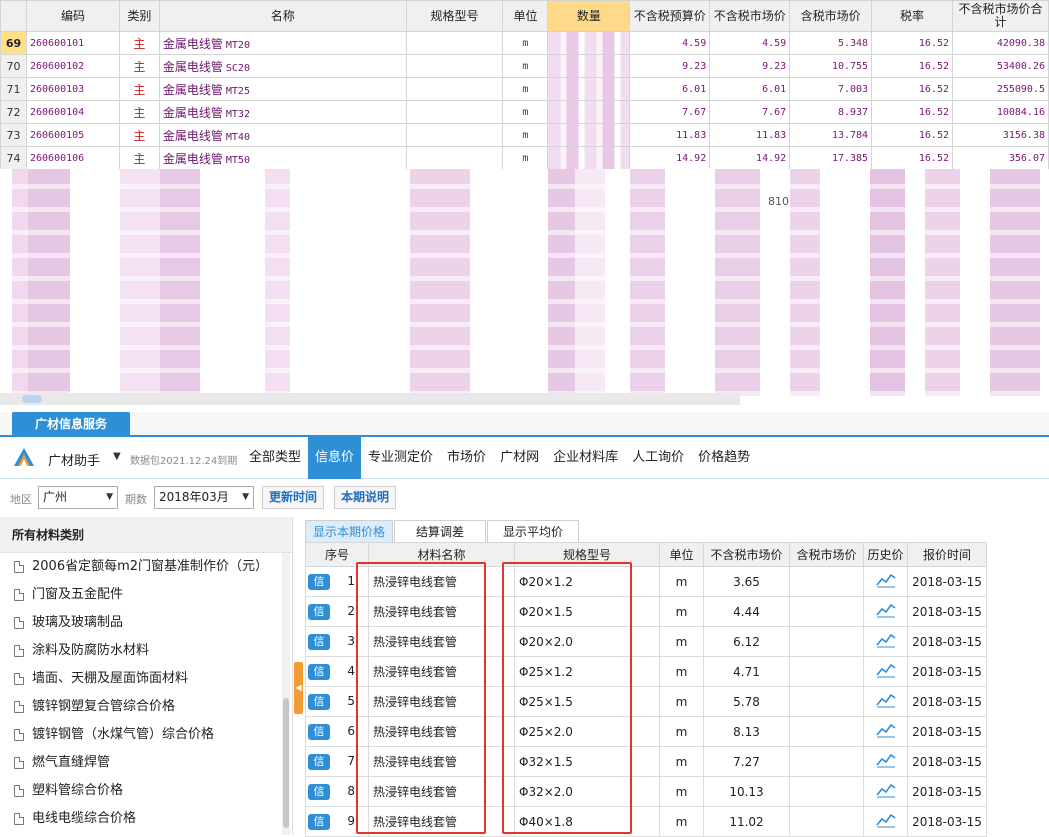 The image size is (1049, 837). What do you see at coordinates (337, 554) in the screenshot?
I see `col-header: 序号` at bounding box center [337, 554].